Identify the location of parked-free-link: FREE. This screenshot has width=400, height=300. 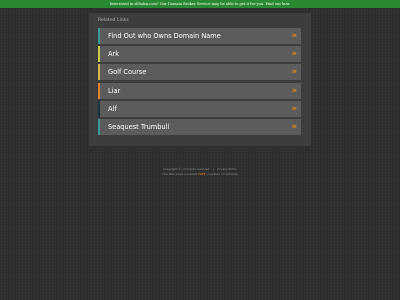
(201, 174).